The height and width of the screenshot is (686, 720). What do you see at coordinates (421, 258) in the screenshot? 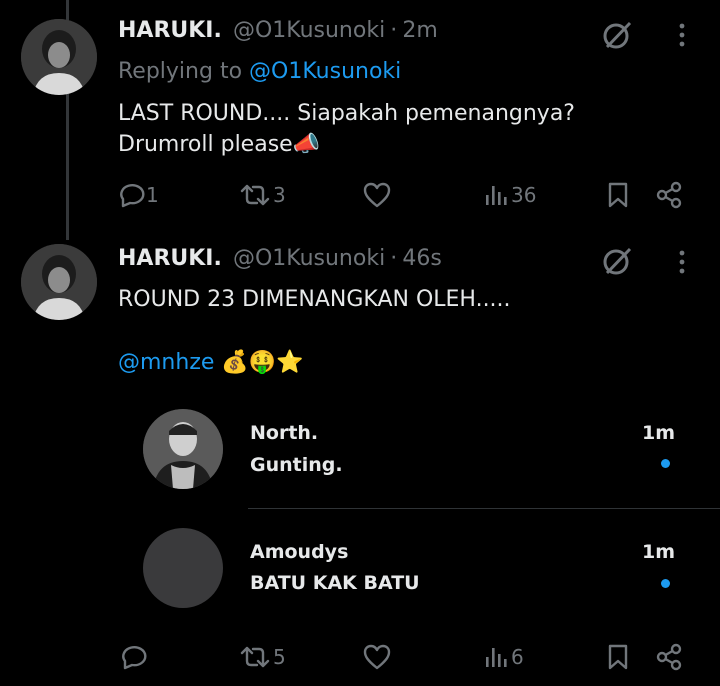
I see `tweet-time: 46s` at bounding box center [421, 258].